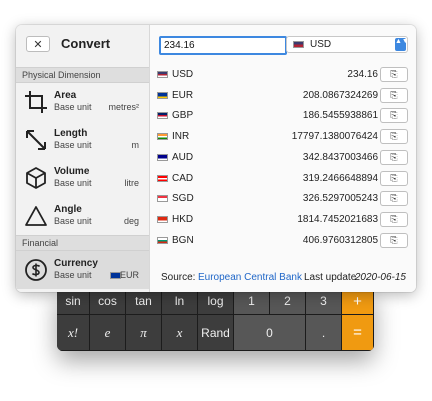 Image resolution: width=432 pixels, height=401 pixels. Describe the element at coordinates (252, 301) in the screenshot. I see `digit-1-key: 1` at that location.